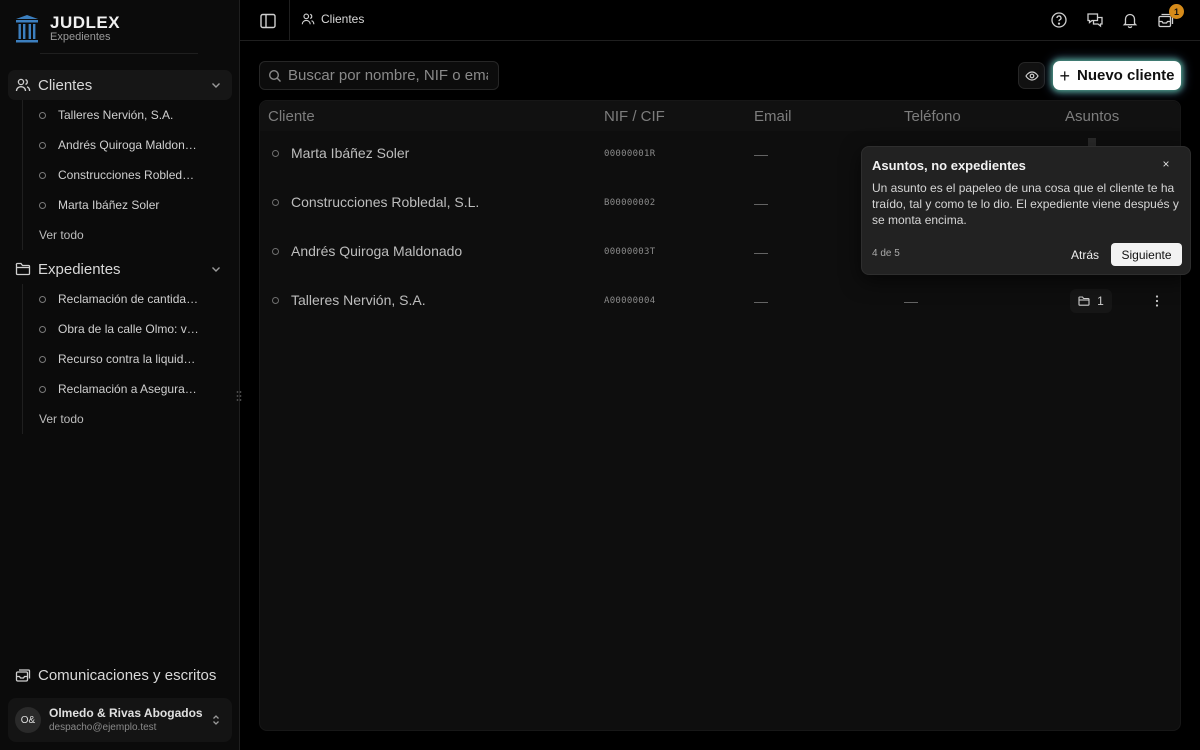  What do you see at coordinates (630, 203) in the screenshot?
I see `client-nif: B00000002` at bounding box center [630, 203].